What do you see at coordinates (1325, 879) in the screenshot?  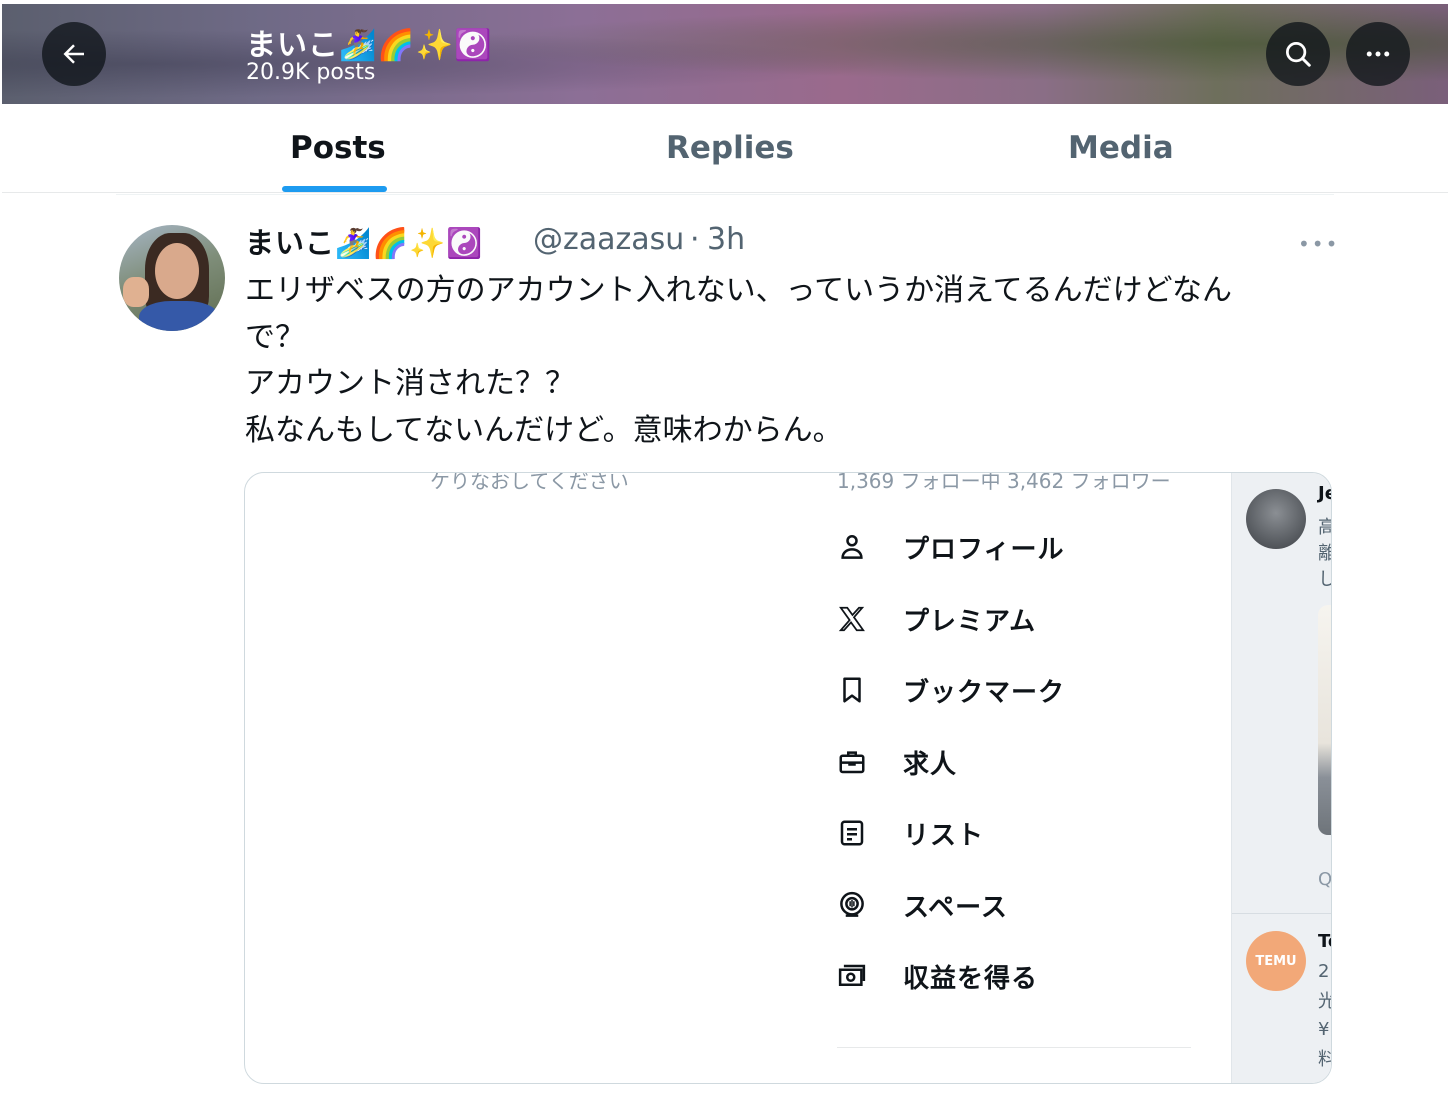 I see `reply-icon: Q` at bounding box center [1325, 879].